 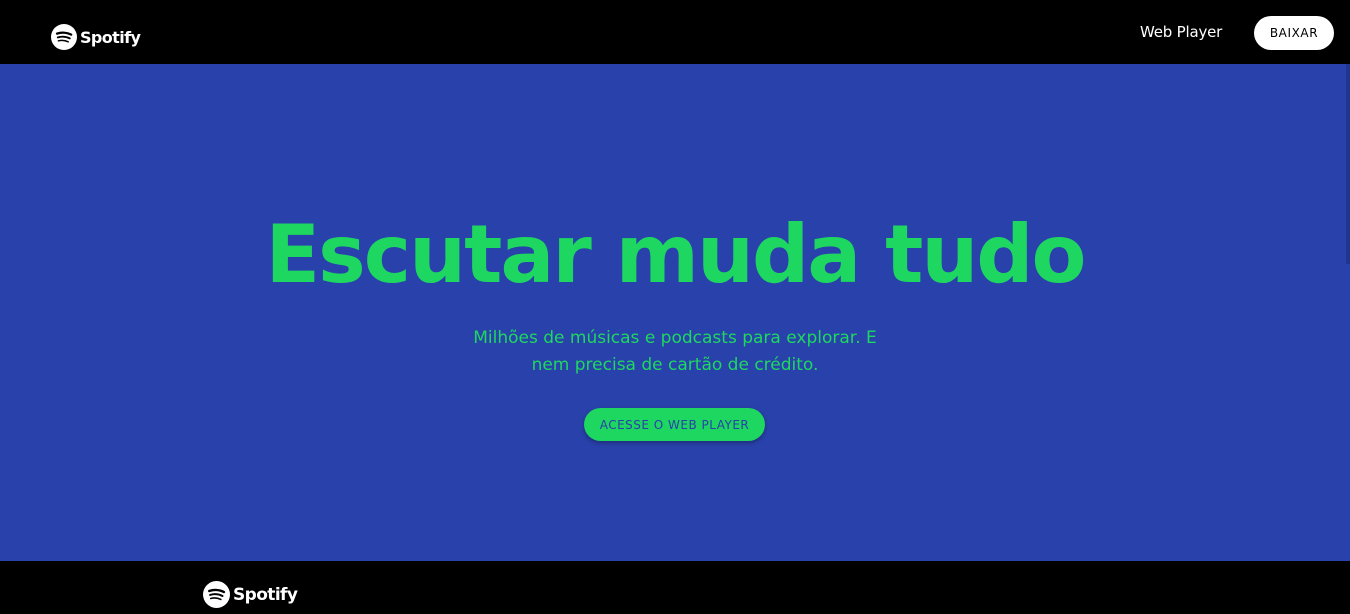 I want to click on top-navigation-bar: Spotify Web Player BAIXAR, so click(x=675, y=32).